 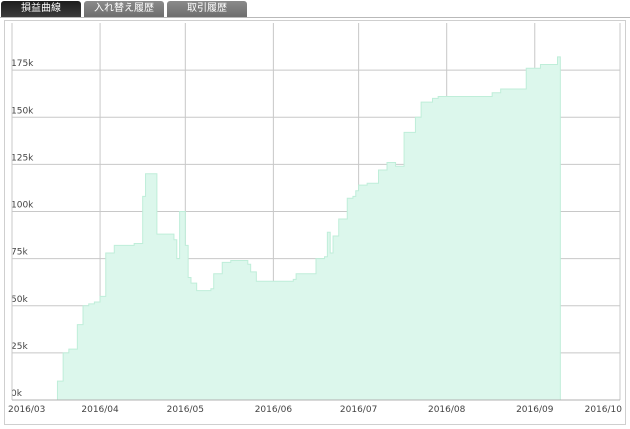 I want to click on x-tick-label: 2016/05, so click(x=185, y=410).